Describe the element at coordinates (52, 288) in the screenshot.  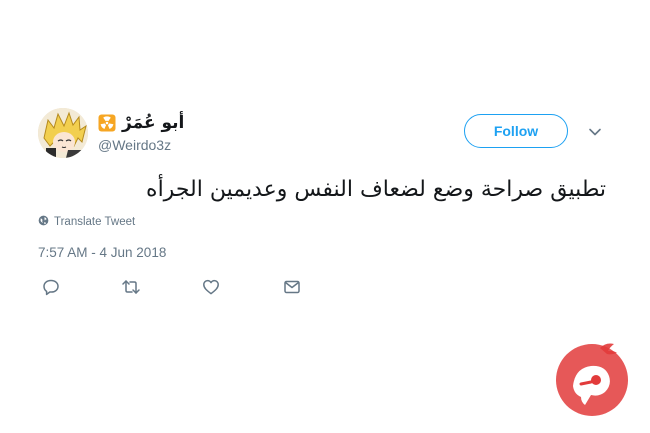
I see `reply-icon` at that location.